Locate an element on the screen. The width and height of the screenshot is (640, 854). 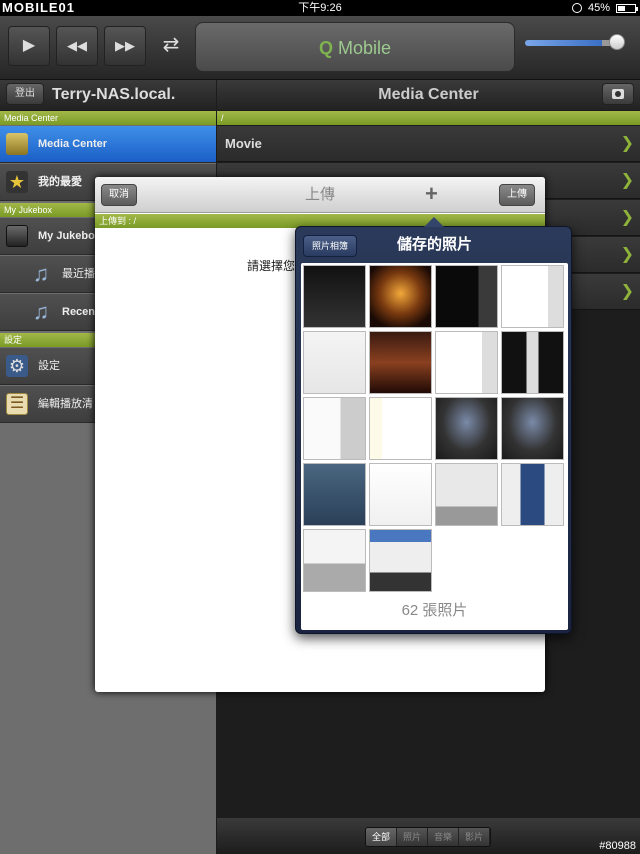
filter-tab-videos: 影片 is located at coordinates (474, 837).